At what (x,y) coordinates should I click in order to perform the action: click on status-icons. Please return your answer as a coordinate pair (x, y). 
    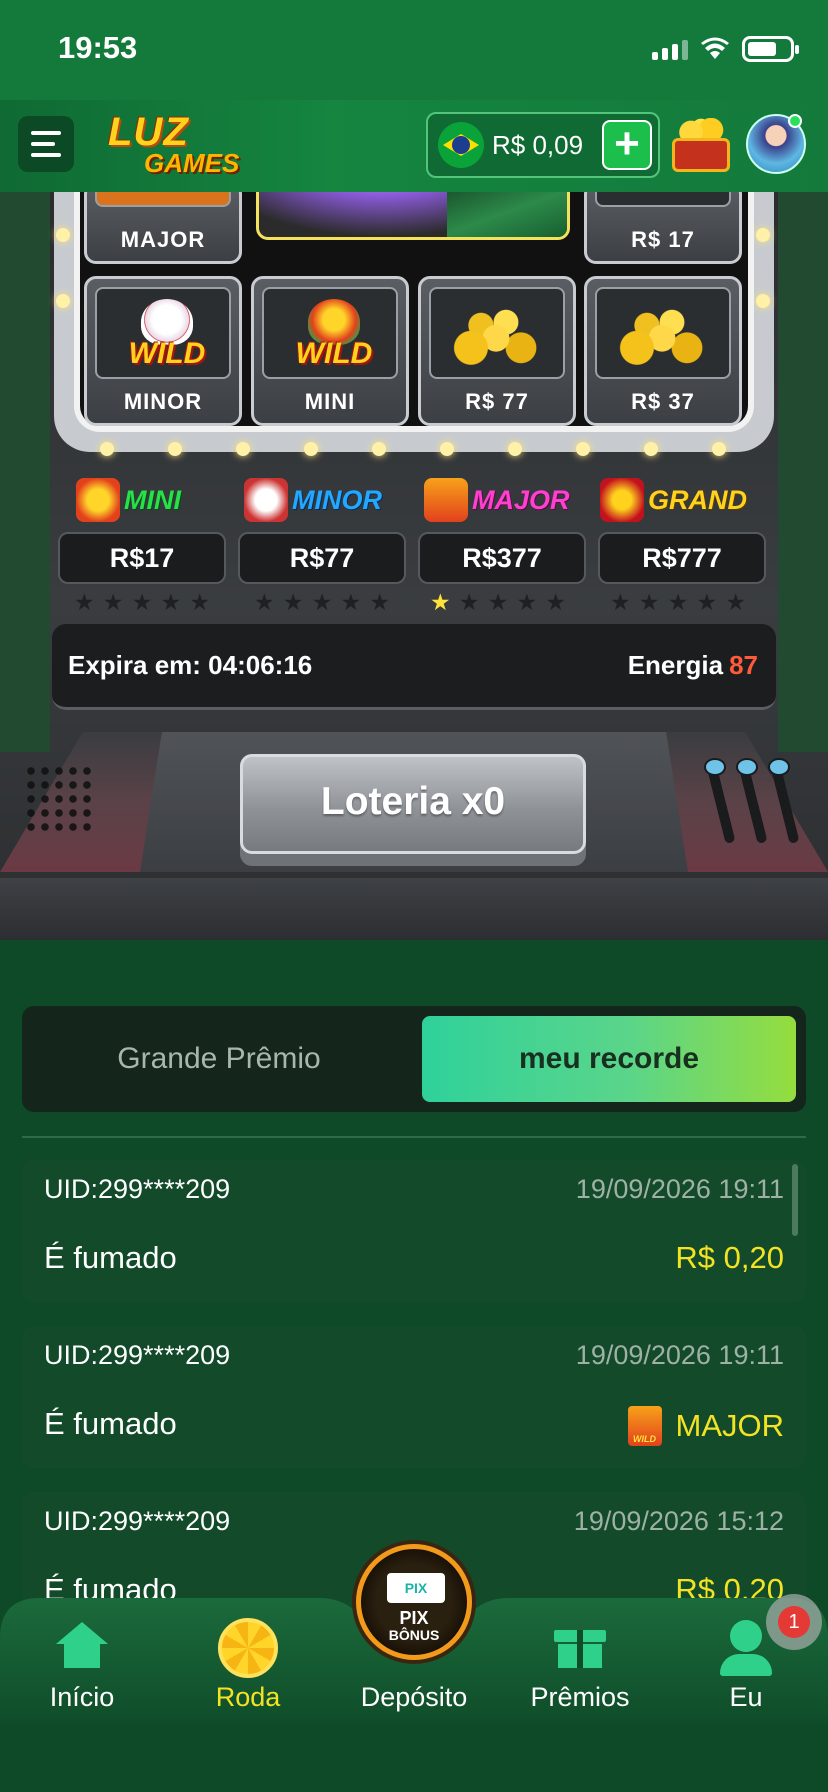
    Looking at the image, I should click on (725, 49).